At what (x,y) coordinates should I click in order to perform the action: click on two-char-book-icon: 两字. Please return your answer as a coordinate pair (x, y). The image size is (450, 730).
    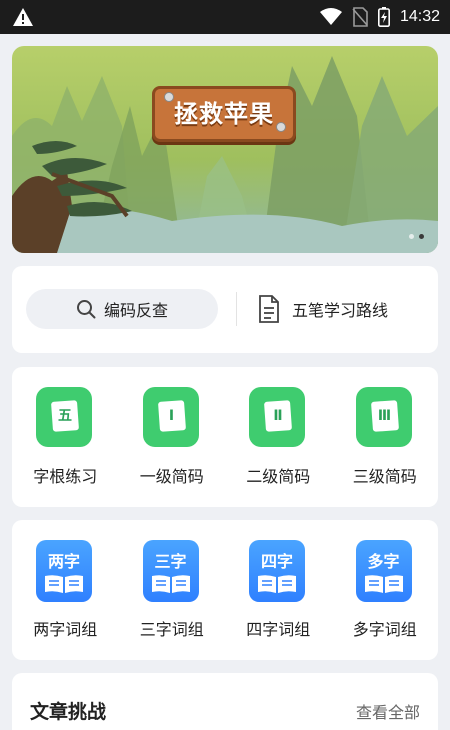
    Looking at the image, I should click on (64, 571).